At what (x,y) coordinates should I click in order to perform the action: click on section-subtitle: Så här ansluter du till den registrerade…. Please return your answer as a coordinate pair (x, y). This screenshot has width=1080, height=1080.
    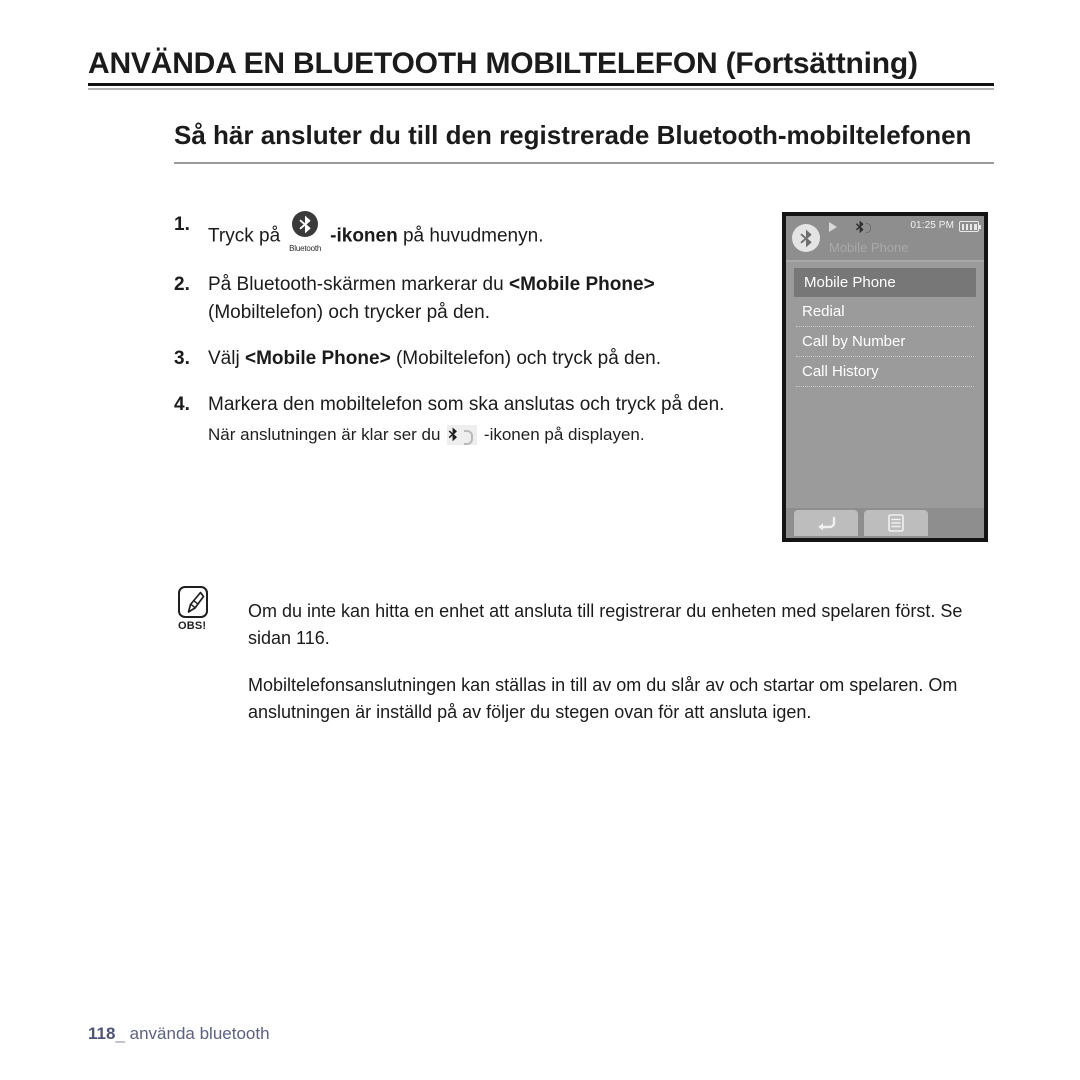
    Looking at the image, I should click on (573, 135).